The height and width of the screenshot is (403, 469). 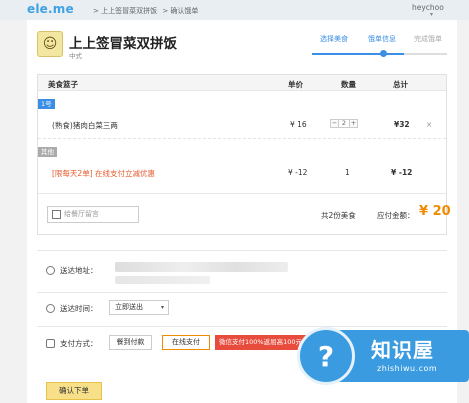 I want to click on step-choose-food: 选择美食, so click(x=334, y=39).